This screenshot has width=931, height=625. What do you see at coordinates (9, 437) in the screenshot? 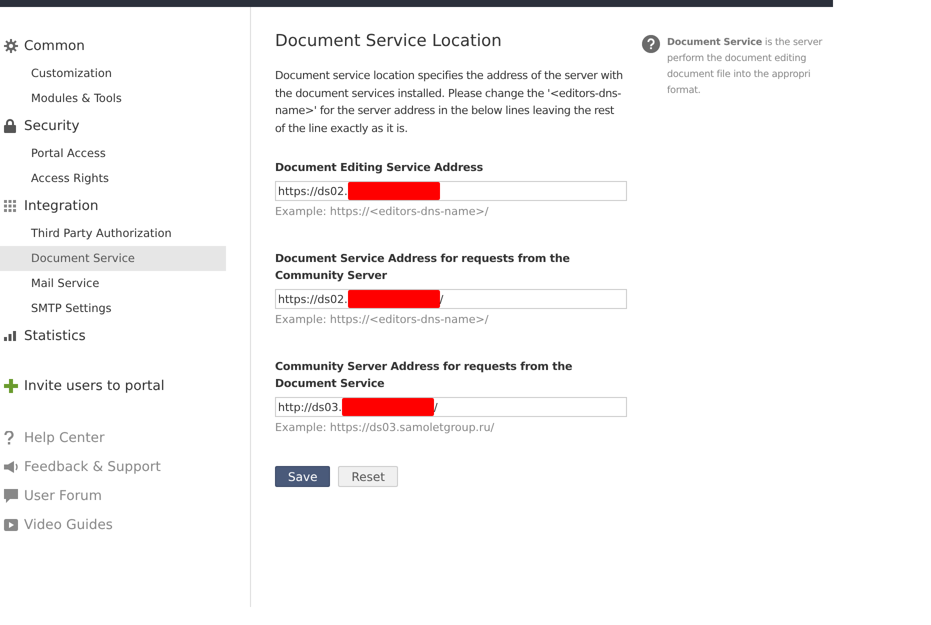
I see `question-mark-icon` at bounding box center [9, 437].